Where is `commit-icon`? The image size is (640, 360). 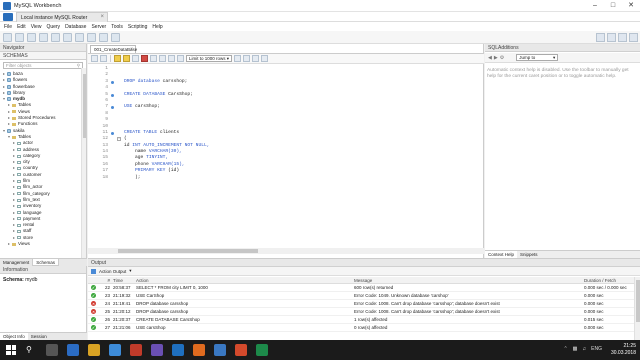 commit-icon is located at coordinates (162, 58).